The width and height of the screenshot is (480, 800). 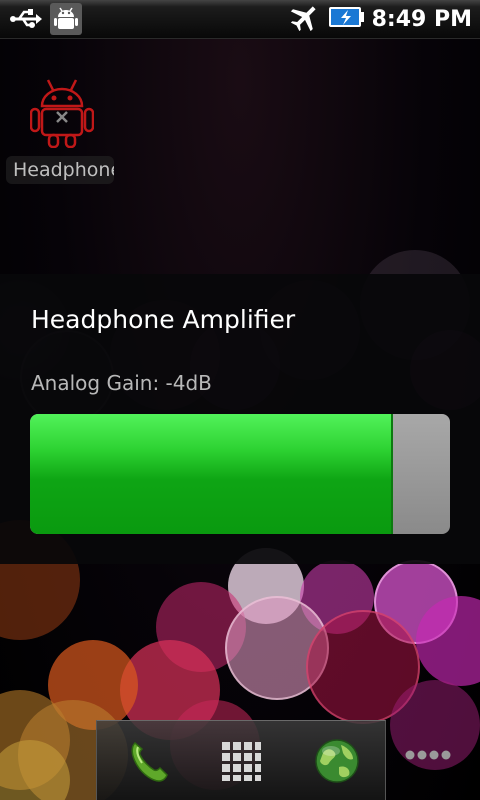 I want to click on app-drawer-icon, so click(x=241, y=761).